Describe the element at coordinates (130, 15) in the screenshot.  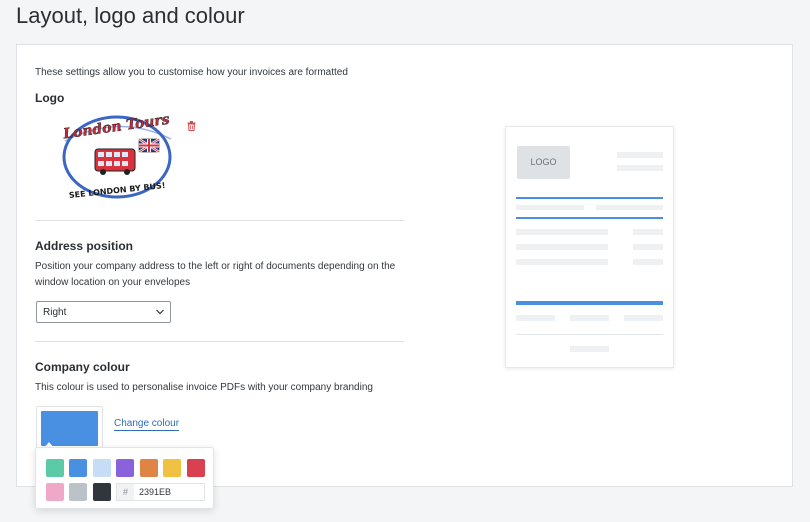
I see `page-title: Layout, logo and colour` at that location.